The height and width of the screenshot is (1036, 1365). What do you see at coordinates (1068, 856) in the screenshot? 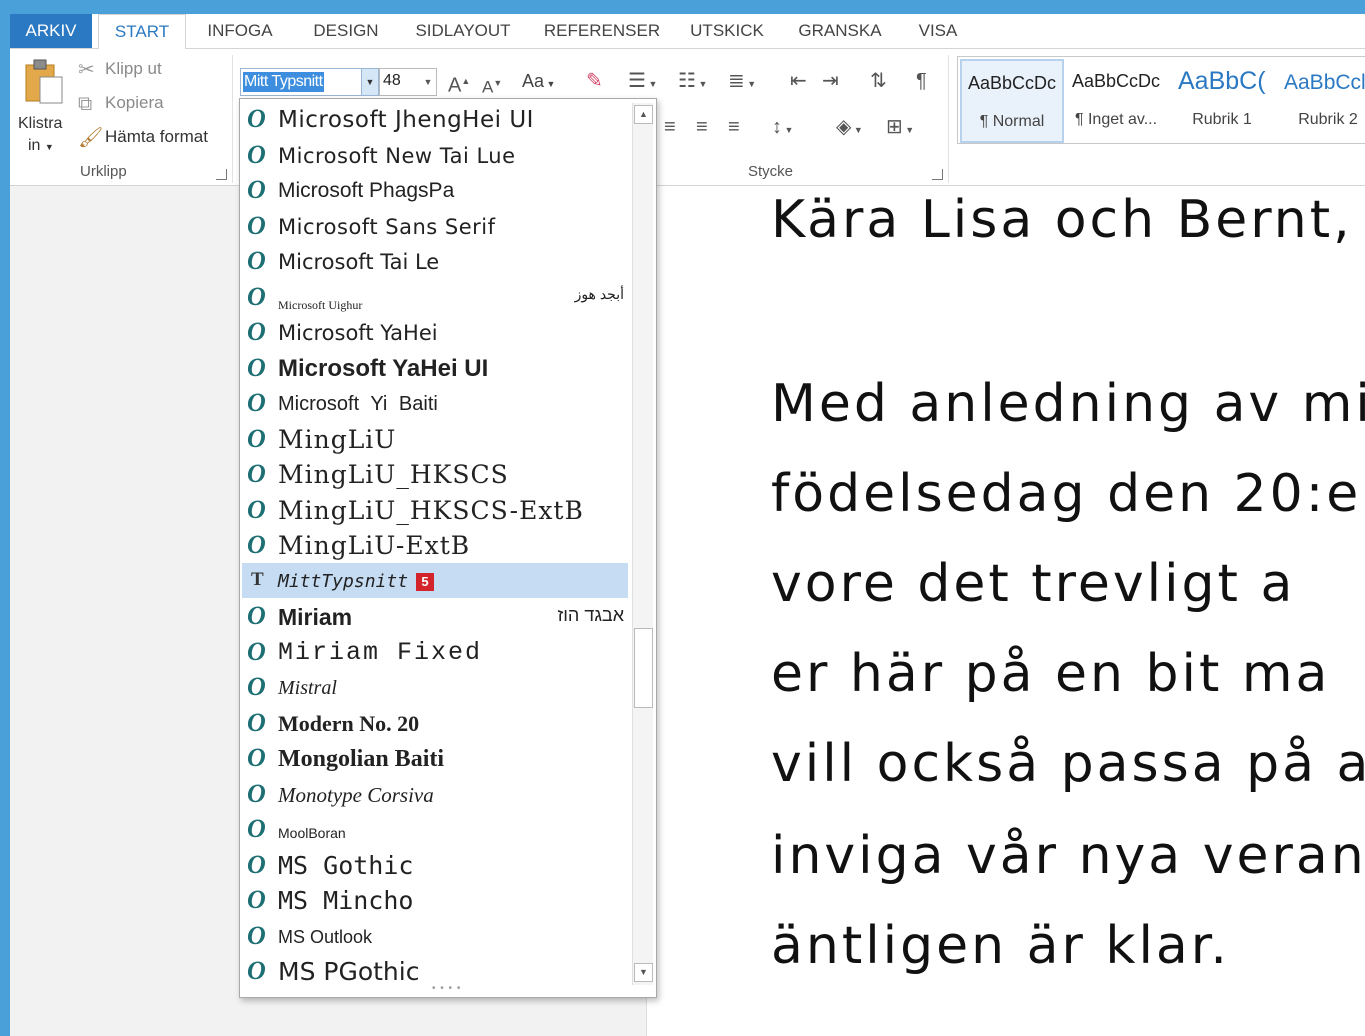
I see `document-line: inviga vår nya verand` at bounding box center [1068, 856].